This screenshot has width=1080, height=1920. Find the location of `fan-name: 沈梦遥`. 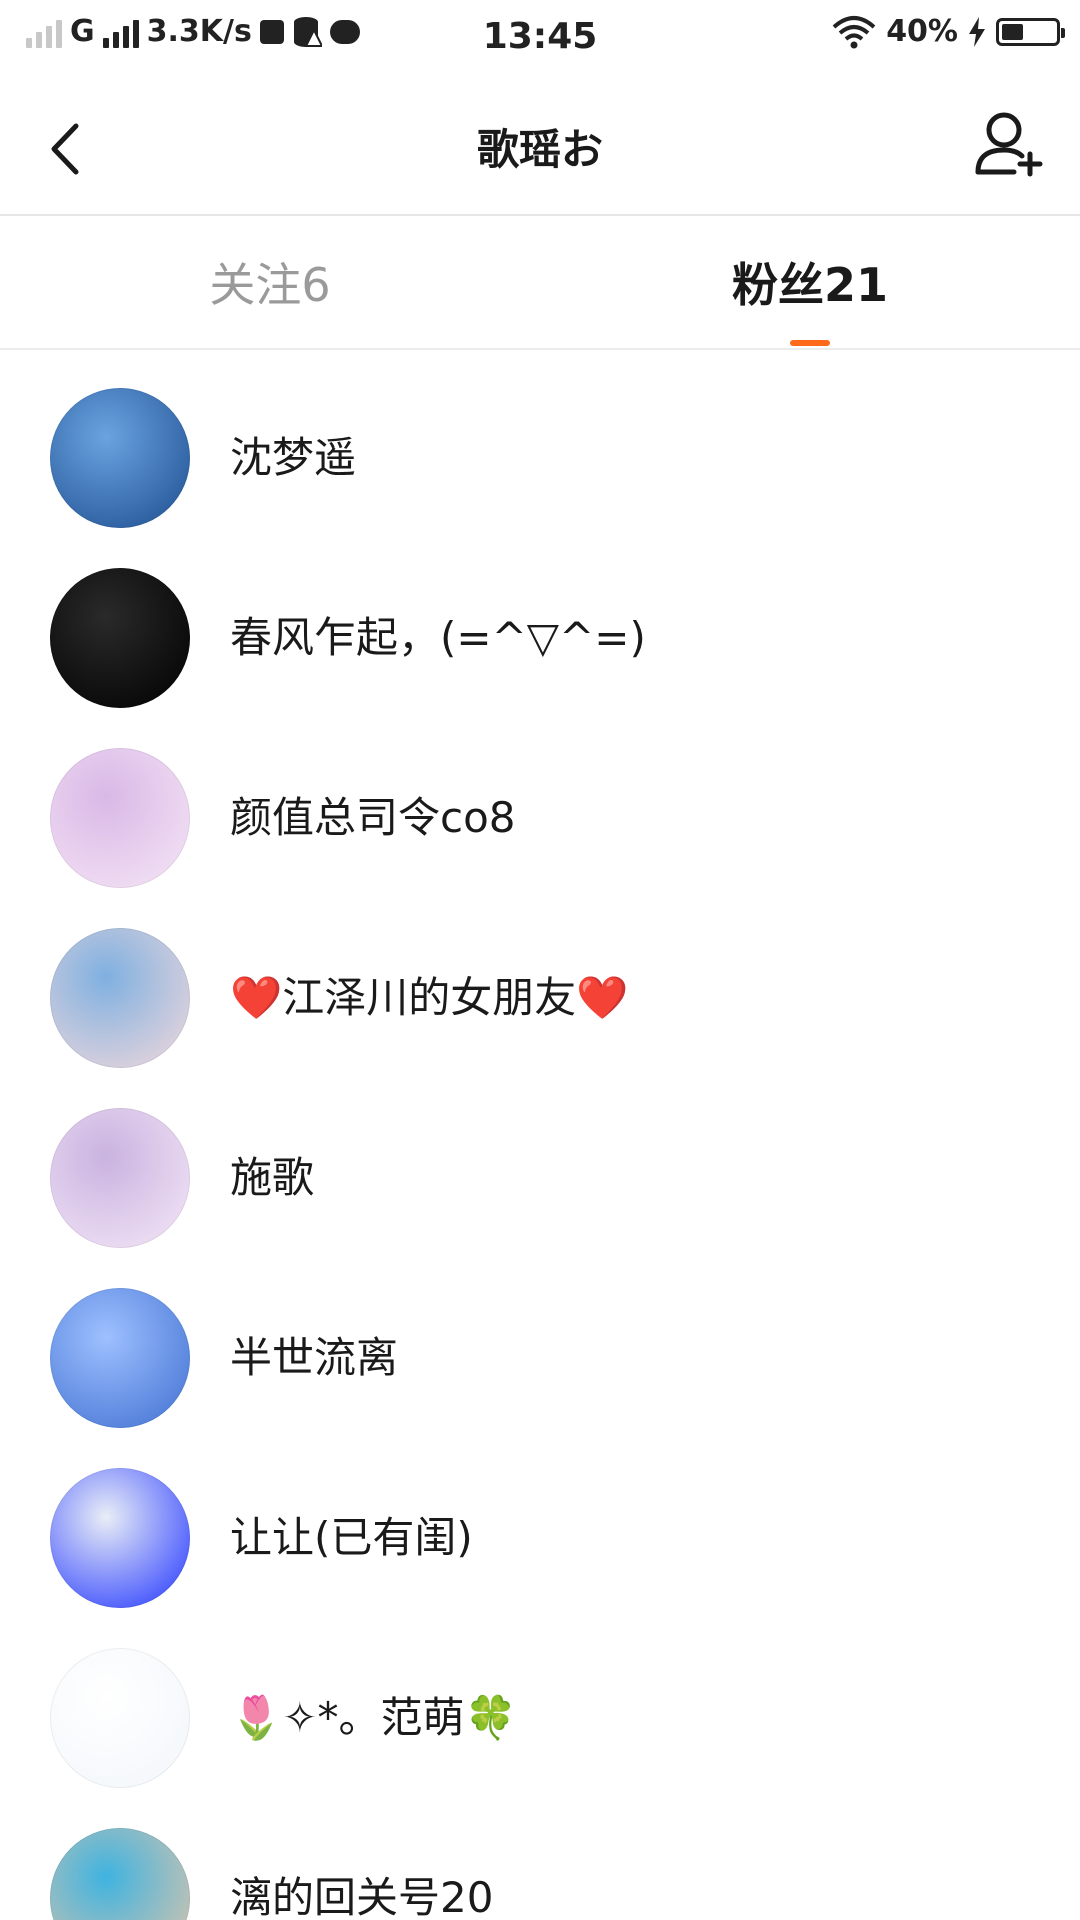

fan-name: 沈梦遥 is located at coordinates (293, 457).